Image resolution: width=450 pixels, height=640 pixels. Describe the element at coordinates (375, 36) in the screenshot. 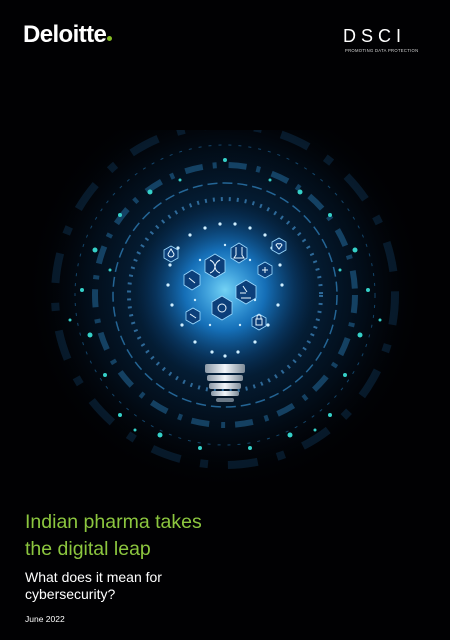

I see `dsci-wordmark: DSCI` at that location.